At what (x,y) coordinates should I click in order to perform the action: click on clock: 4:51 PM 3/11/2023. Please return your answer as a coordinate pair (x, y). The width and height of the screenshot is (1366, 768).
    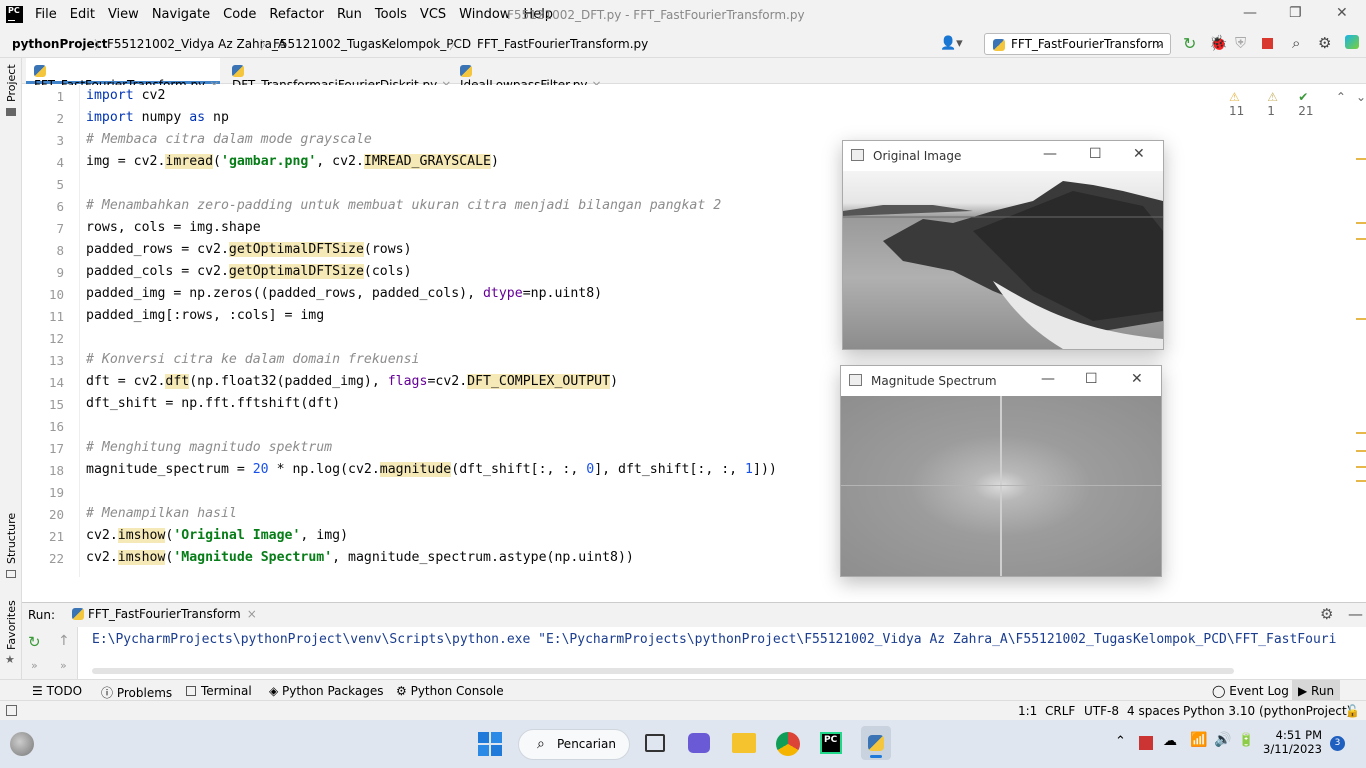
    Looking at the image, I should click on (1292, 742).